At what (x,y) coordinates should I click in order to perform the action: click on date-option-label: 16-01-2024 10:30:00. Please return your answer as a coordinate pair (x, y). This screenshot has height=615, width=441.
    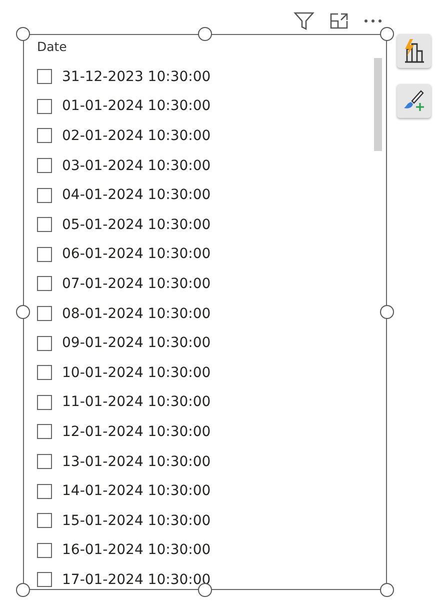
    Looking at the image, I should click on (136, 550).